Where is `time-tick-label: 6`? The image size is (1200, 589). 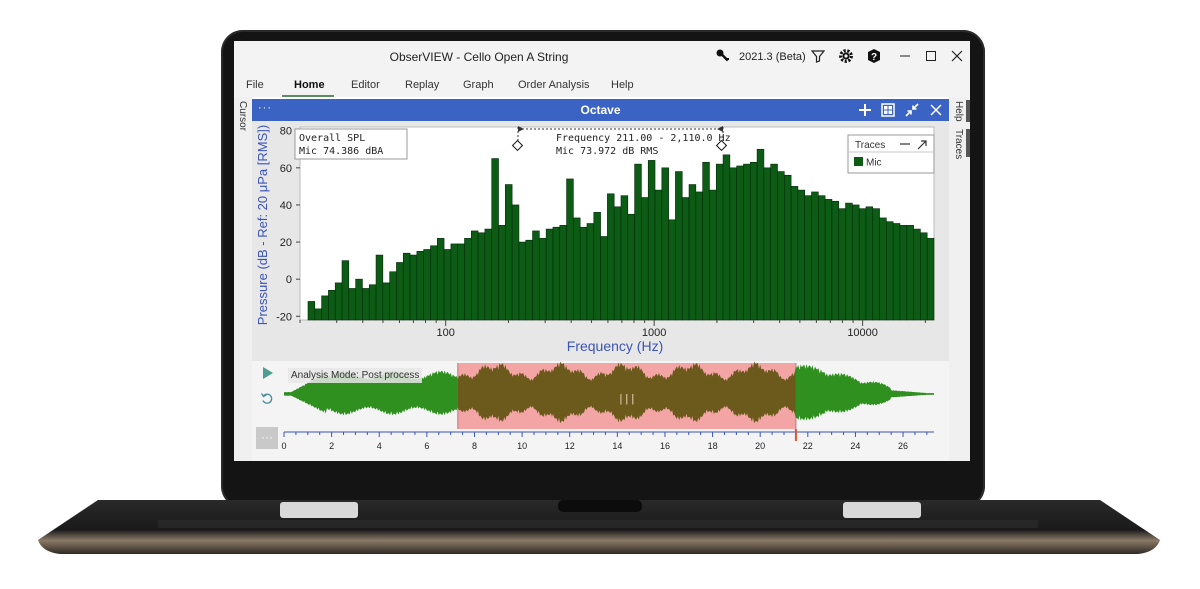 time-tick-label: 6 is located at coordinates (426, 446).